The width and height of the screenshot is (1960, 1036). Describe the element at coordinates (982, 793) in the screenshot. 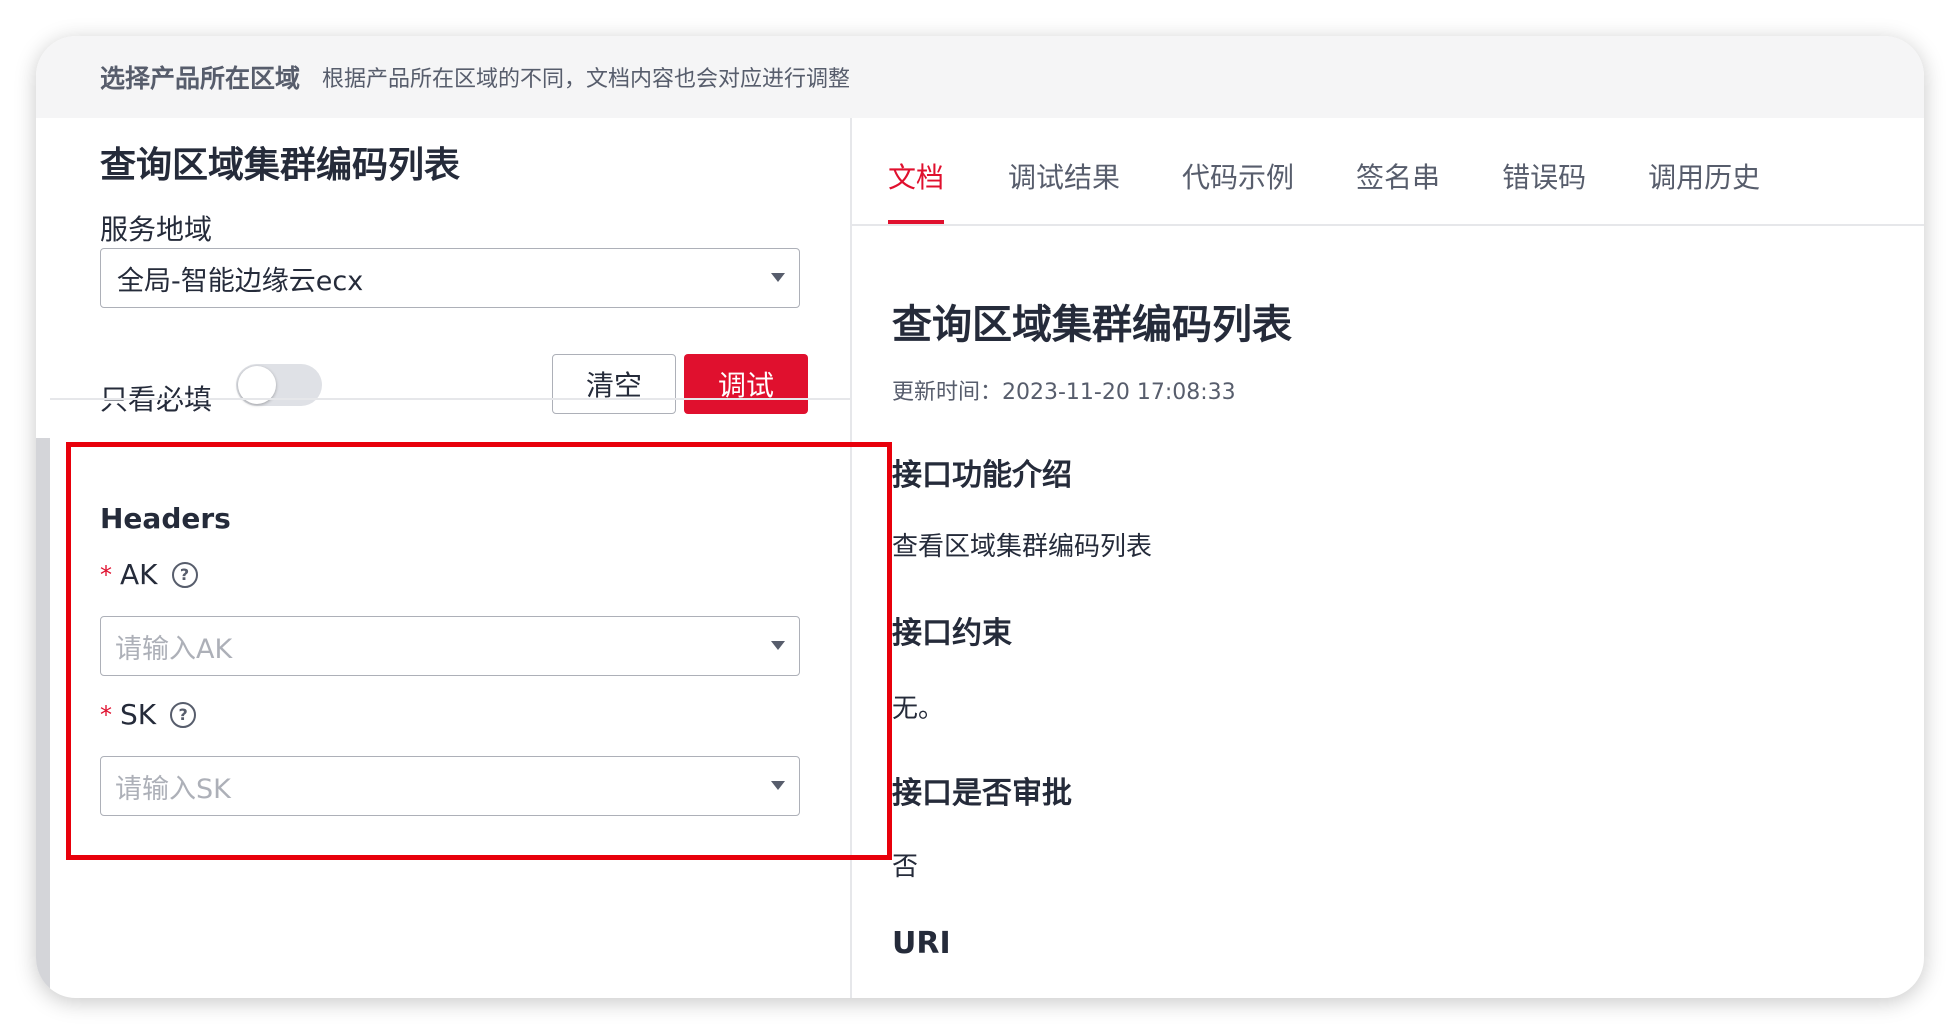

I see `doc-section-heading: 接口是否审批` at that location.